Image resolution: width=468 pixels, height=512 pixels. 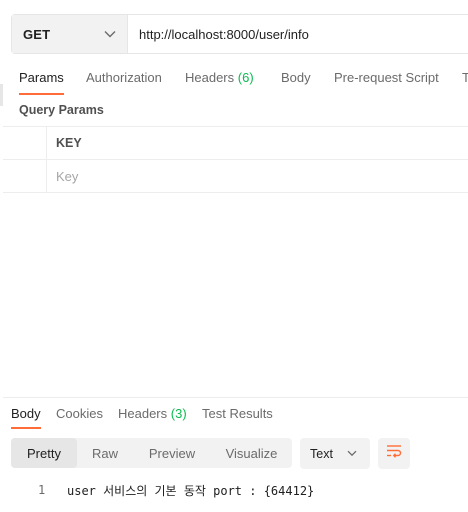 I want to click on response-tab-test-results-label: Test Results, so click(x=237, y=413).